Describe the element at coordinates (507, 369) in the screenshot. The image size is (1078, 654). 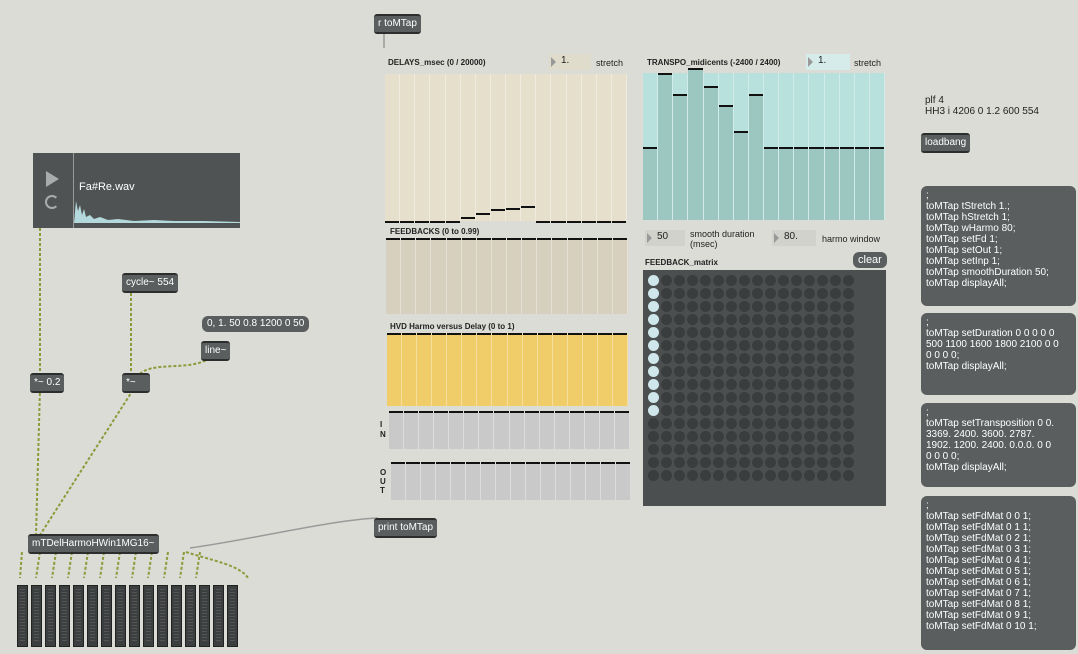
I see `hvd-multislider` at that location.